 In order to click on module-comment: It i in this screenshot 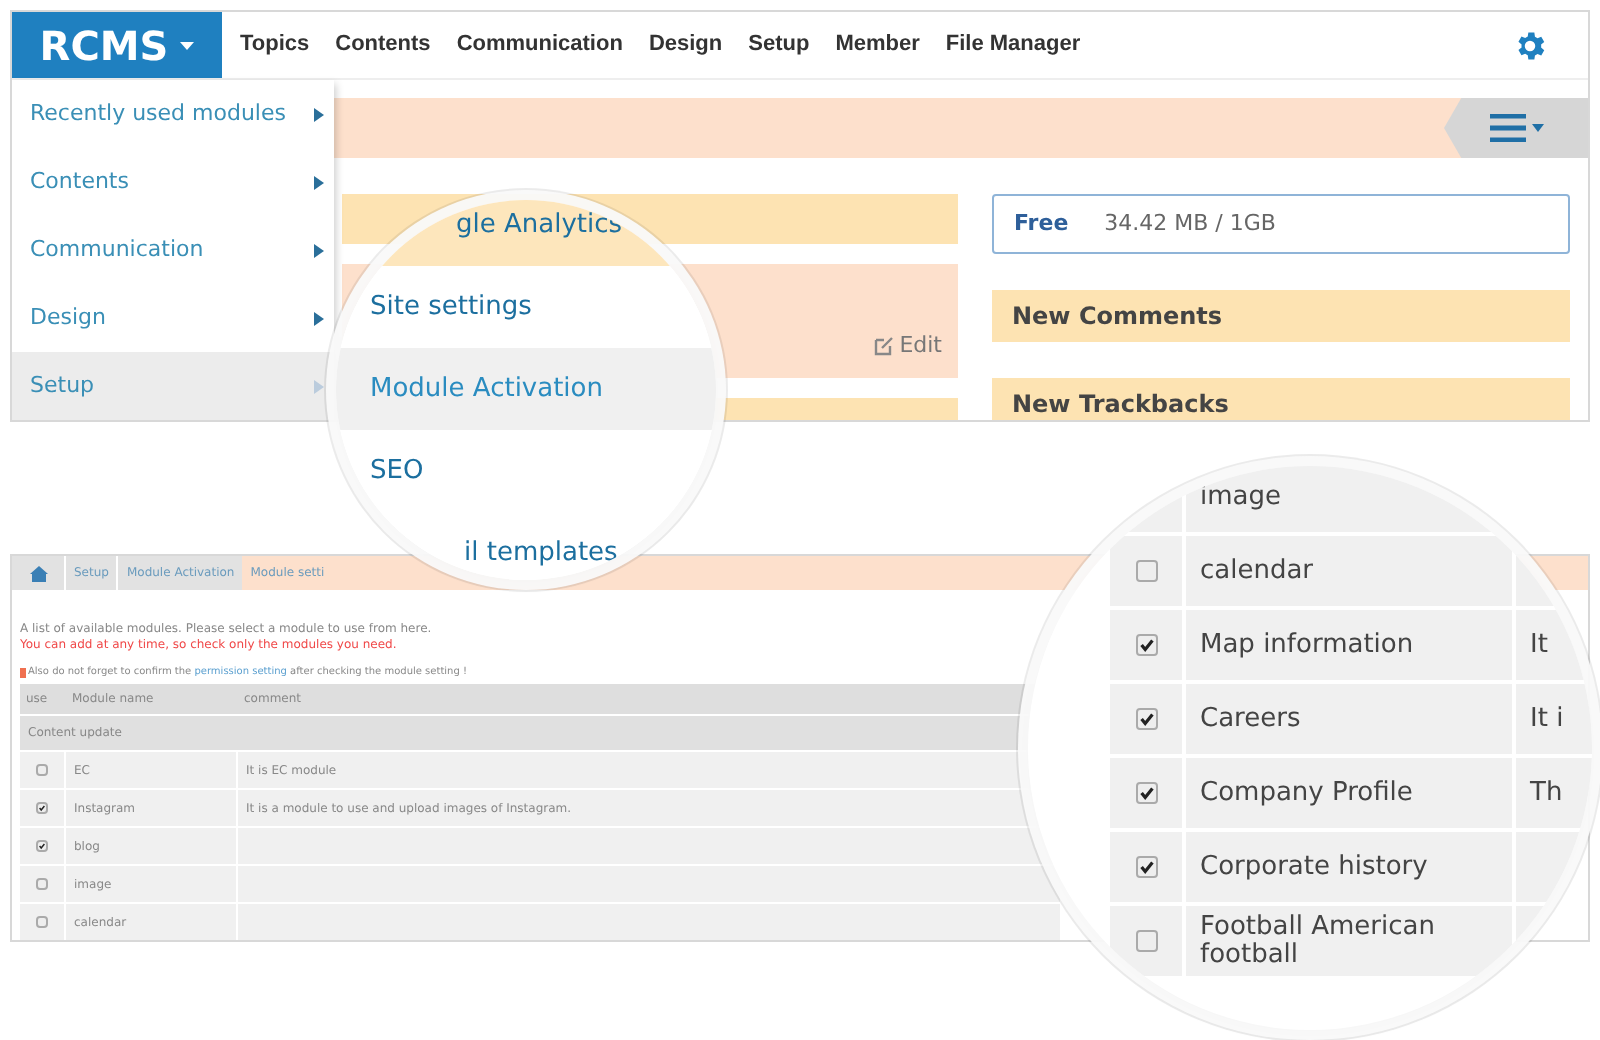, I will do `click(1554, 719)`.